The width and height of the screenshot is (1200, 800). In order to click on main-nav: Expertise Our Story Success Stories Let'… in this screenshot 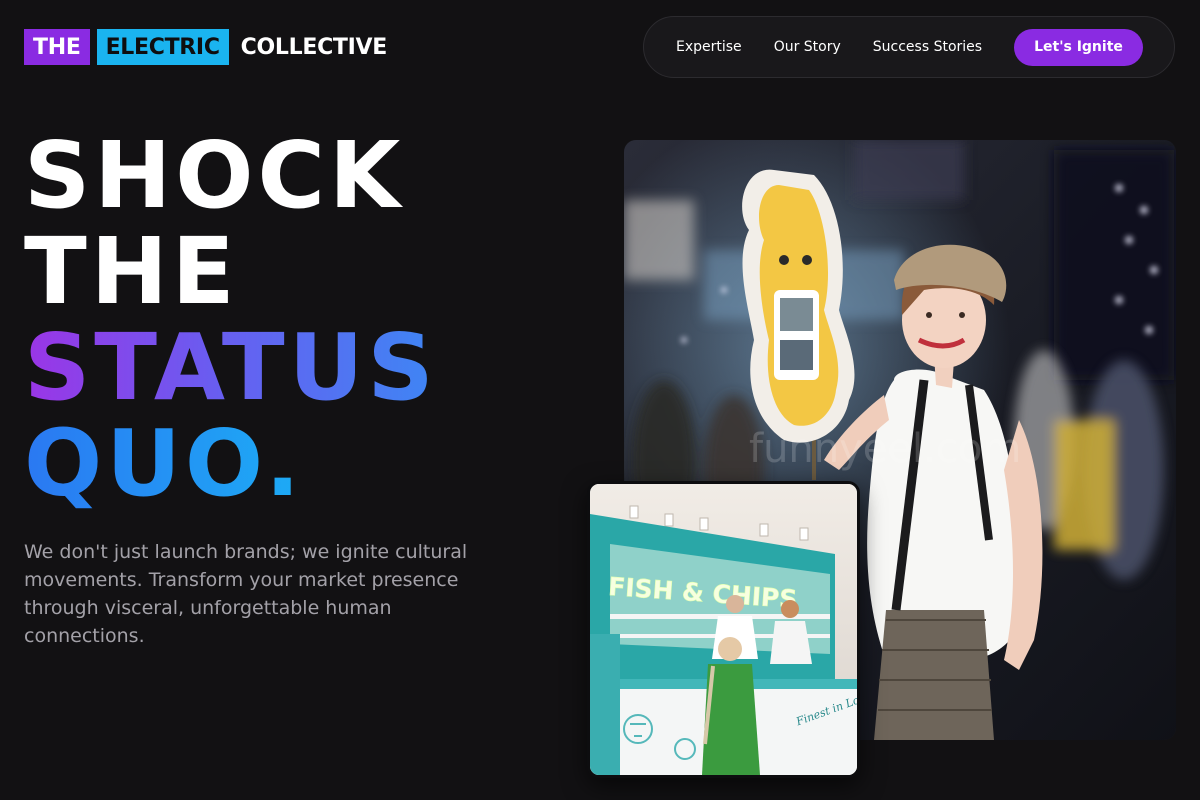, I will do `click(909, 47)`.